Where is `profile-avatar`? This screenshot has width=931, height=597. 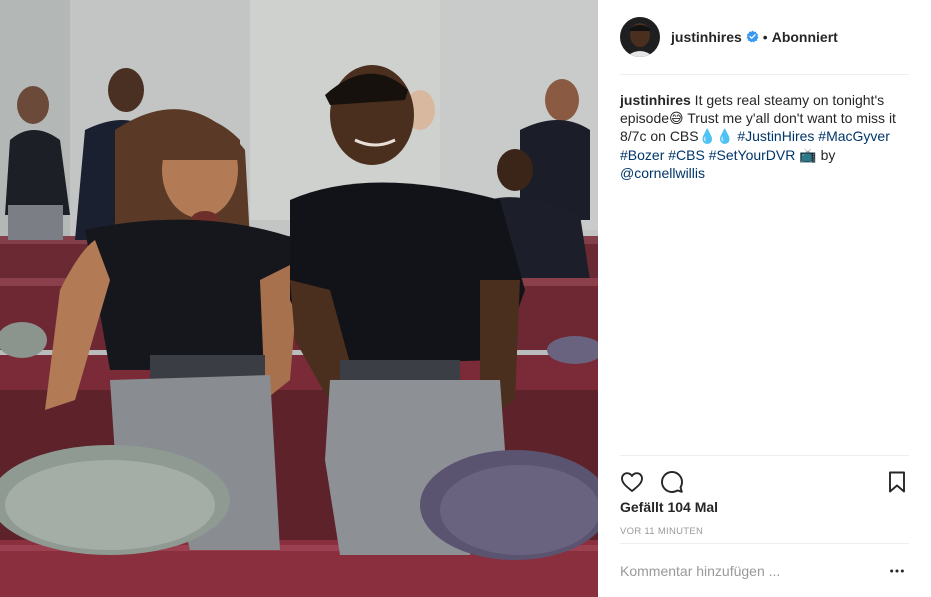 profile-avatar is located at coordinates (640, 36).